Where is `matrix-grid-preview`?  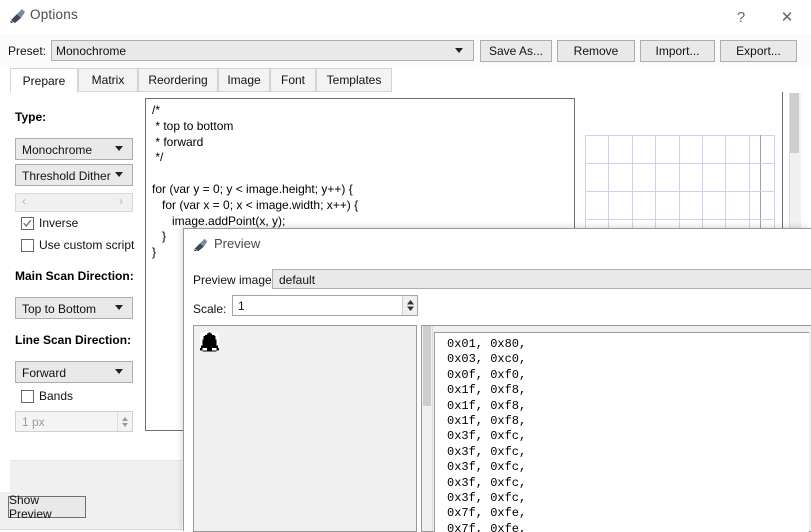
matrix-grid-preview is located at coordinates (680, 187).